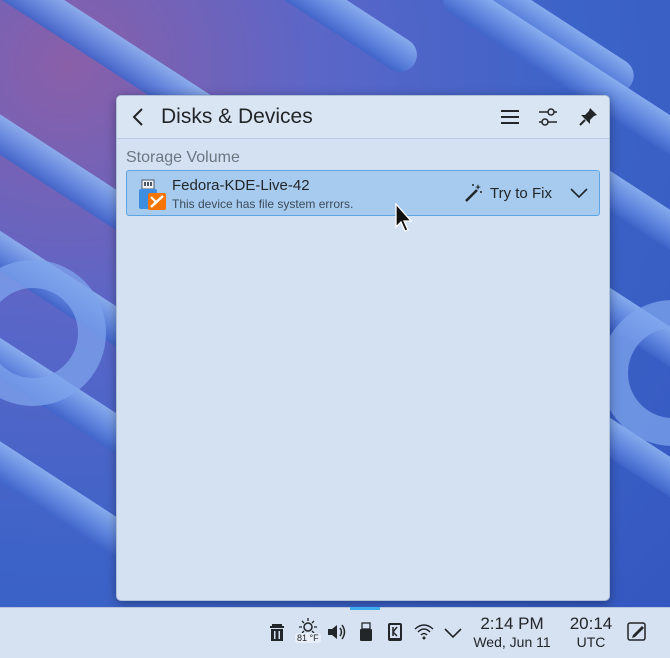 The height and width of the screenshot is (658, 670). What do you see at coordinates (365, 608) in the screenshot?
I see `active-applet-indicator` at bounding box center [365, 608].